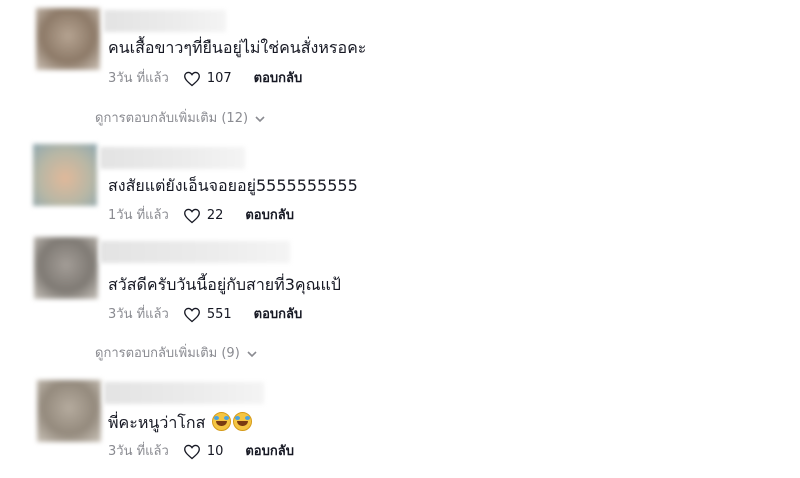  Describe the element at coordinates (203, 216) in the screenshot. I see `like-button: 22` at that location.